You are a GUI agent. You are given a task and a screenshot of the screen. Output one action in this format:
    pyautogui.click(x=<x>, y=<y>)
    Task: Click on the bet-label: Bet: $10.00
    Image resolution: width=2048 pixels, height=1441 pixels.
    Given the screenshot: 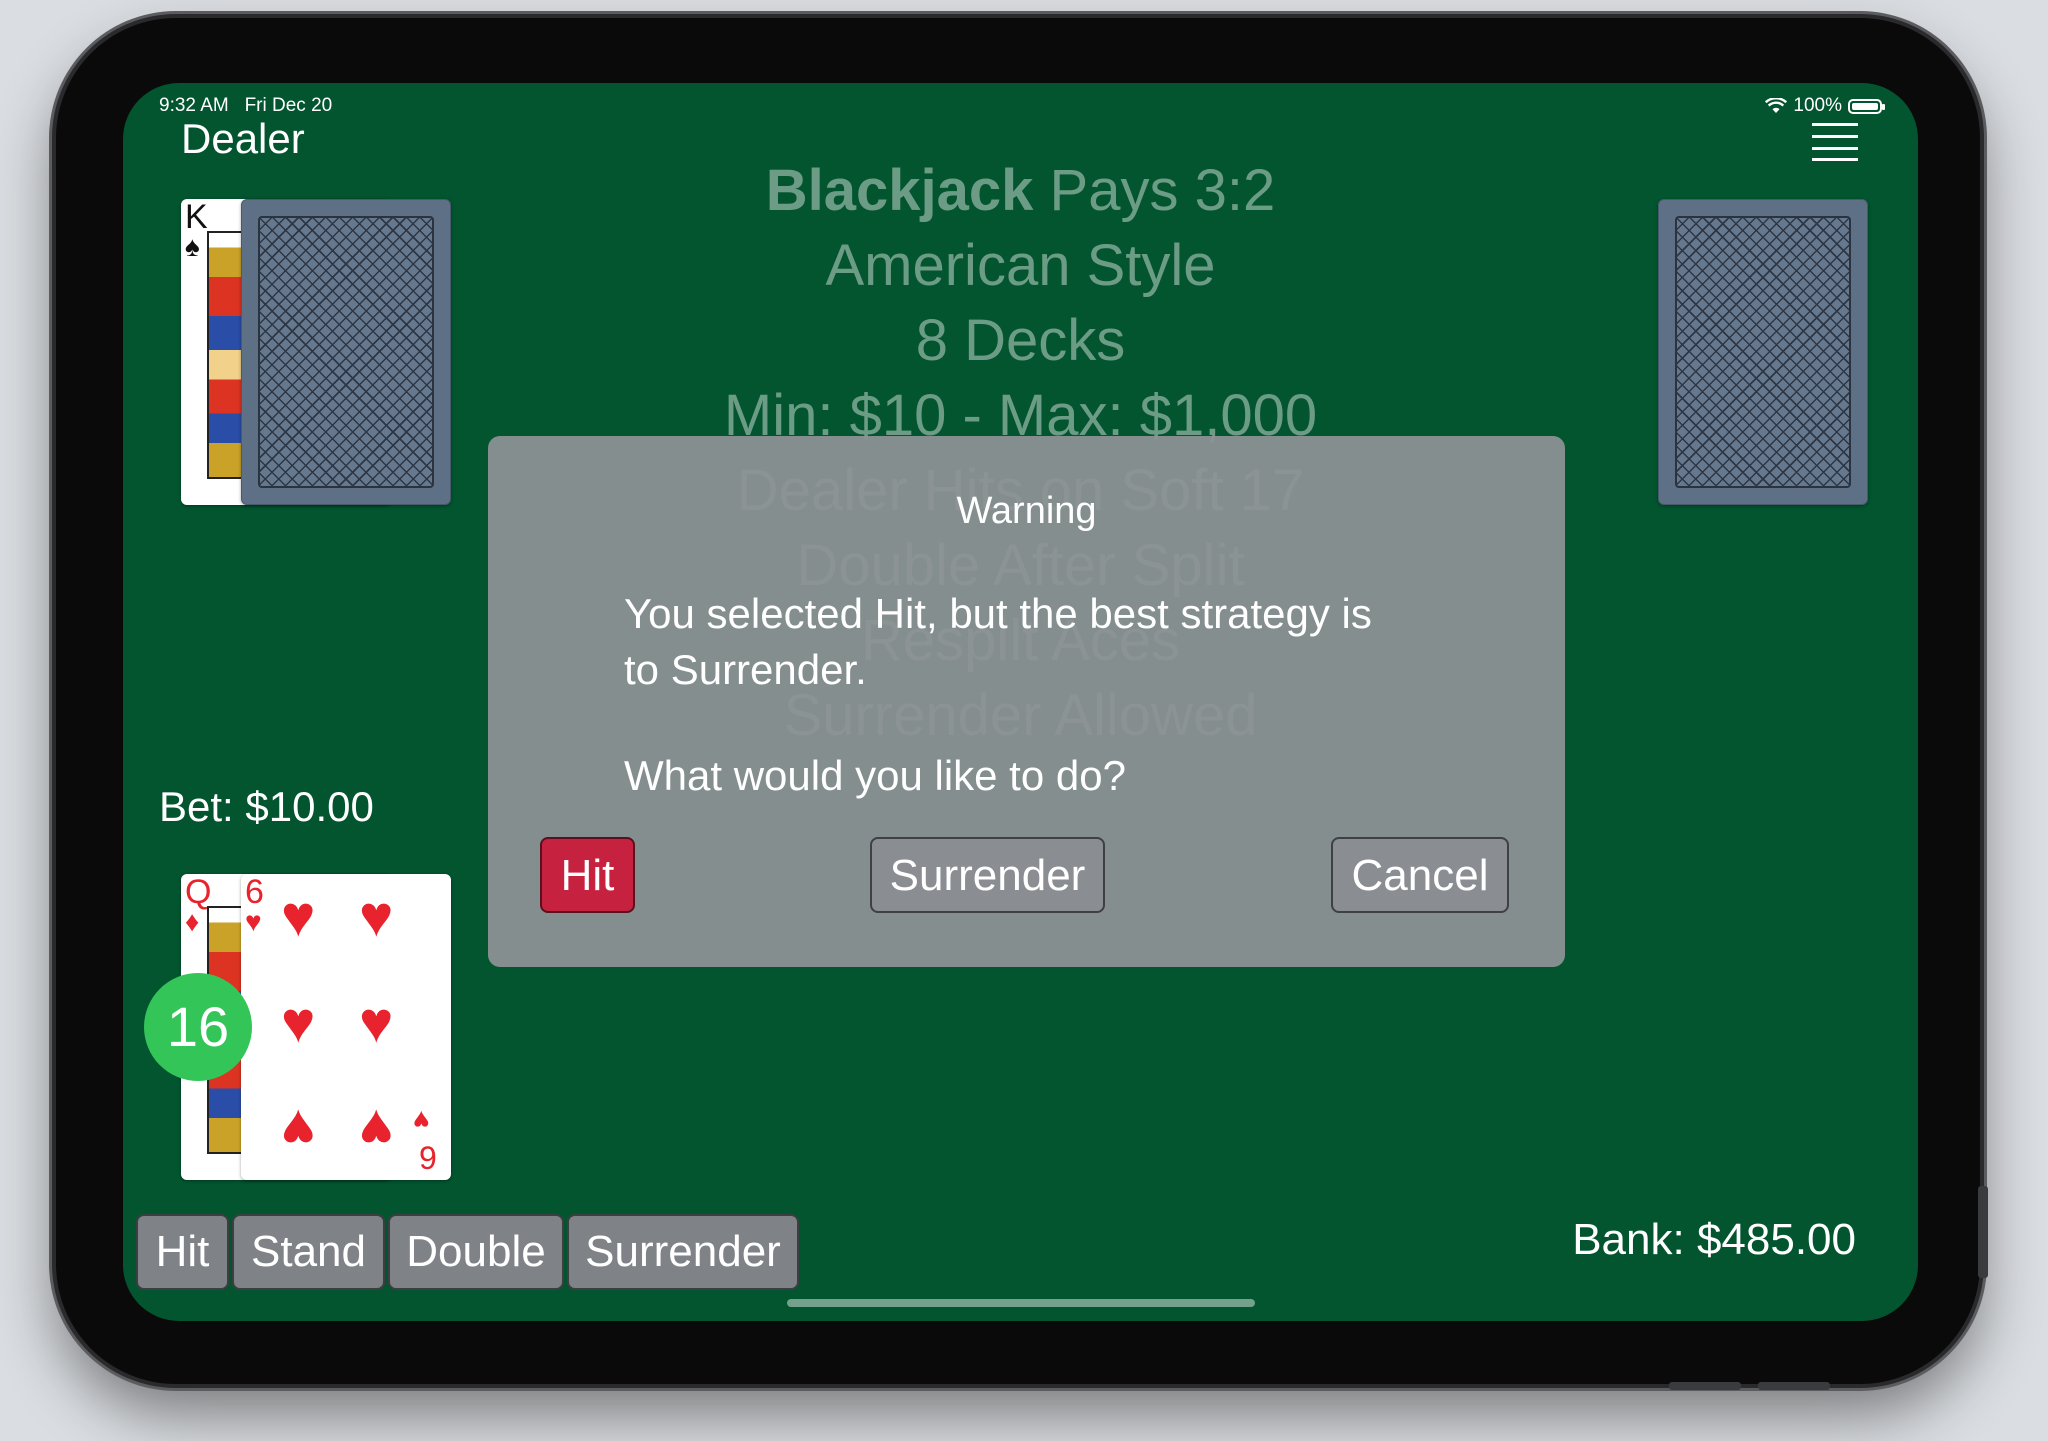 What is the action you would take?
    pyautogui.click(x=266, y=806)
    